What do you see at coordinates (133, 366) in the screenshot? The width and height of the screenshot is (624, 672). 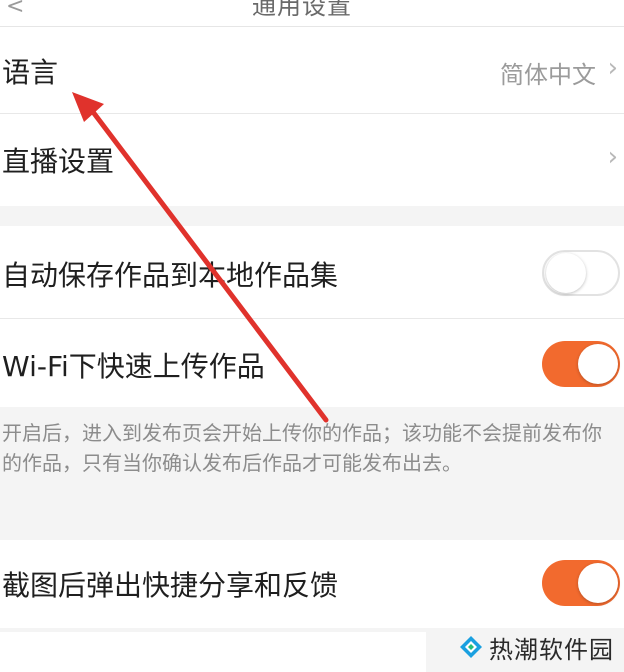 I see `wifi-upload-label: Wi-Fi下快速上传作品` at bounding box center [133, 366].